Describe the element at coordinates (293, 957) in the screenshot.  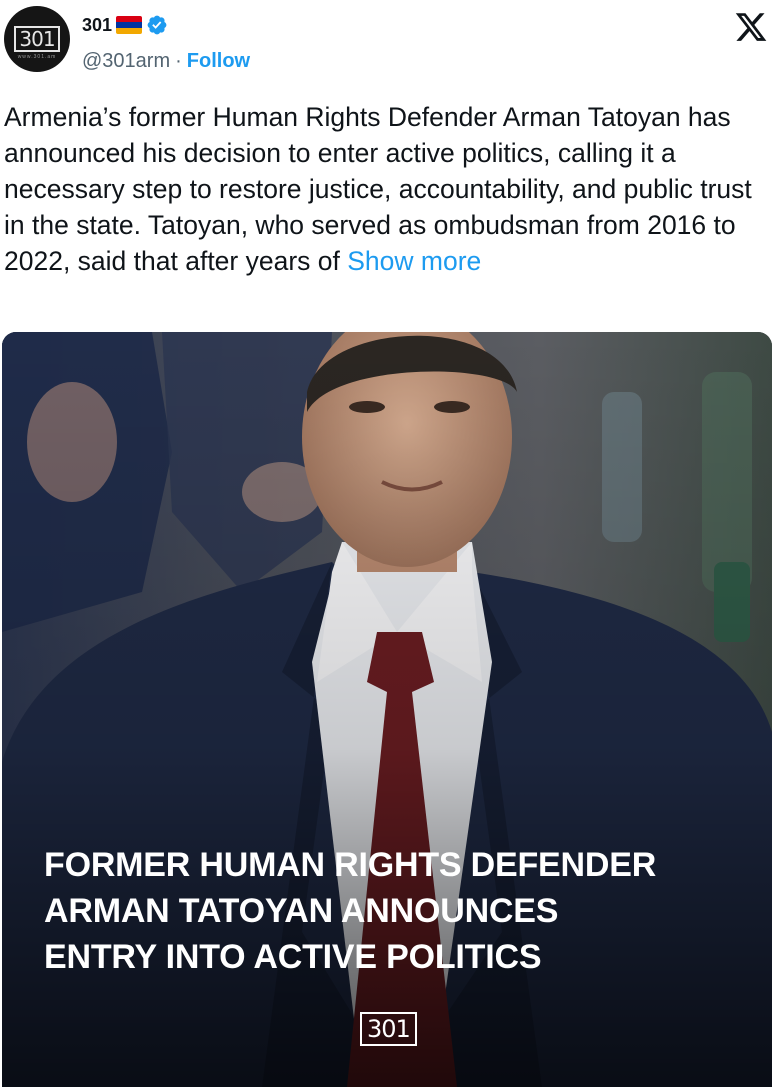
I see `headline-line-3: ENTRY INTO ACTIVE POLITICS` at that location.